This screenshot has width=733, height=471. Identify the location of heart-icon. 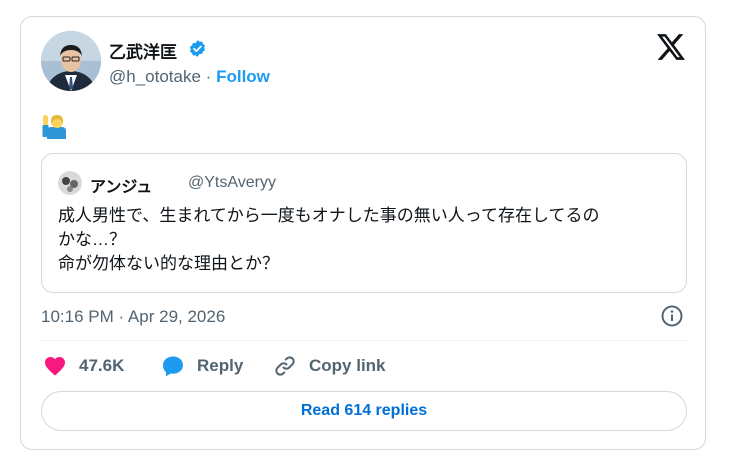
(55, 366).